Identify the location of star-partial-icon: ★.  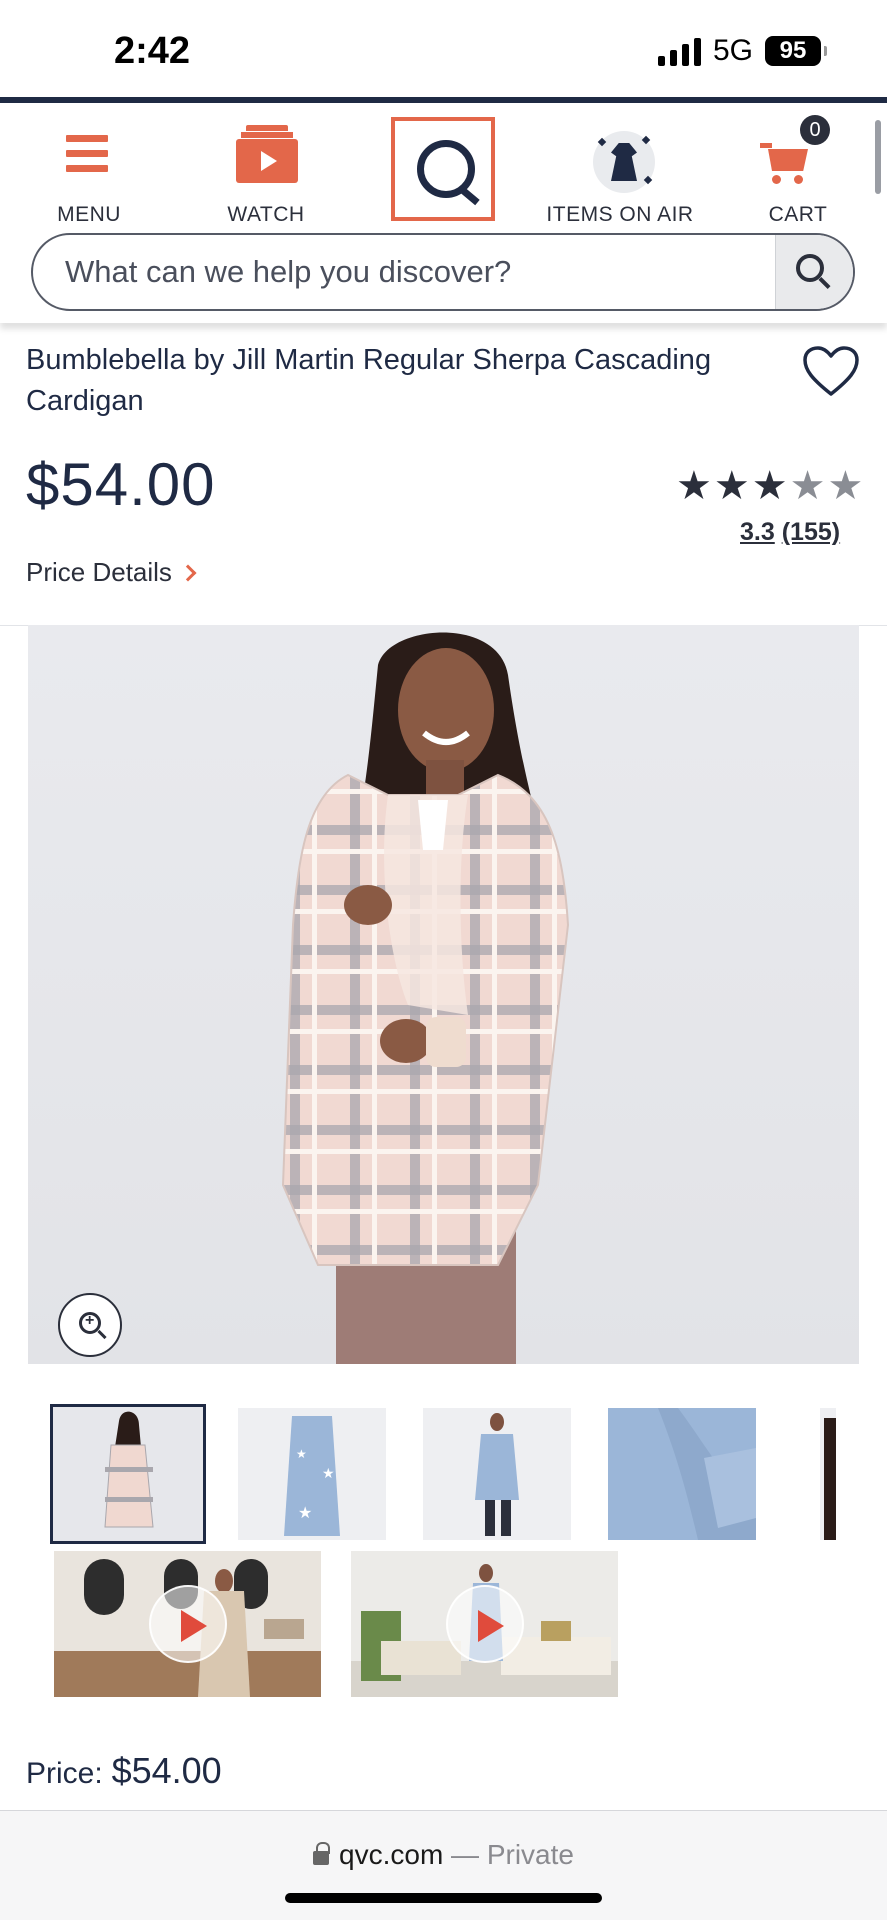
(807, 486).